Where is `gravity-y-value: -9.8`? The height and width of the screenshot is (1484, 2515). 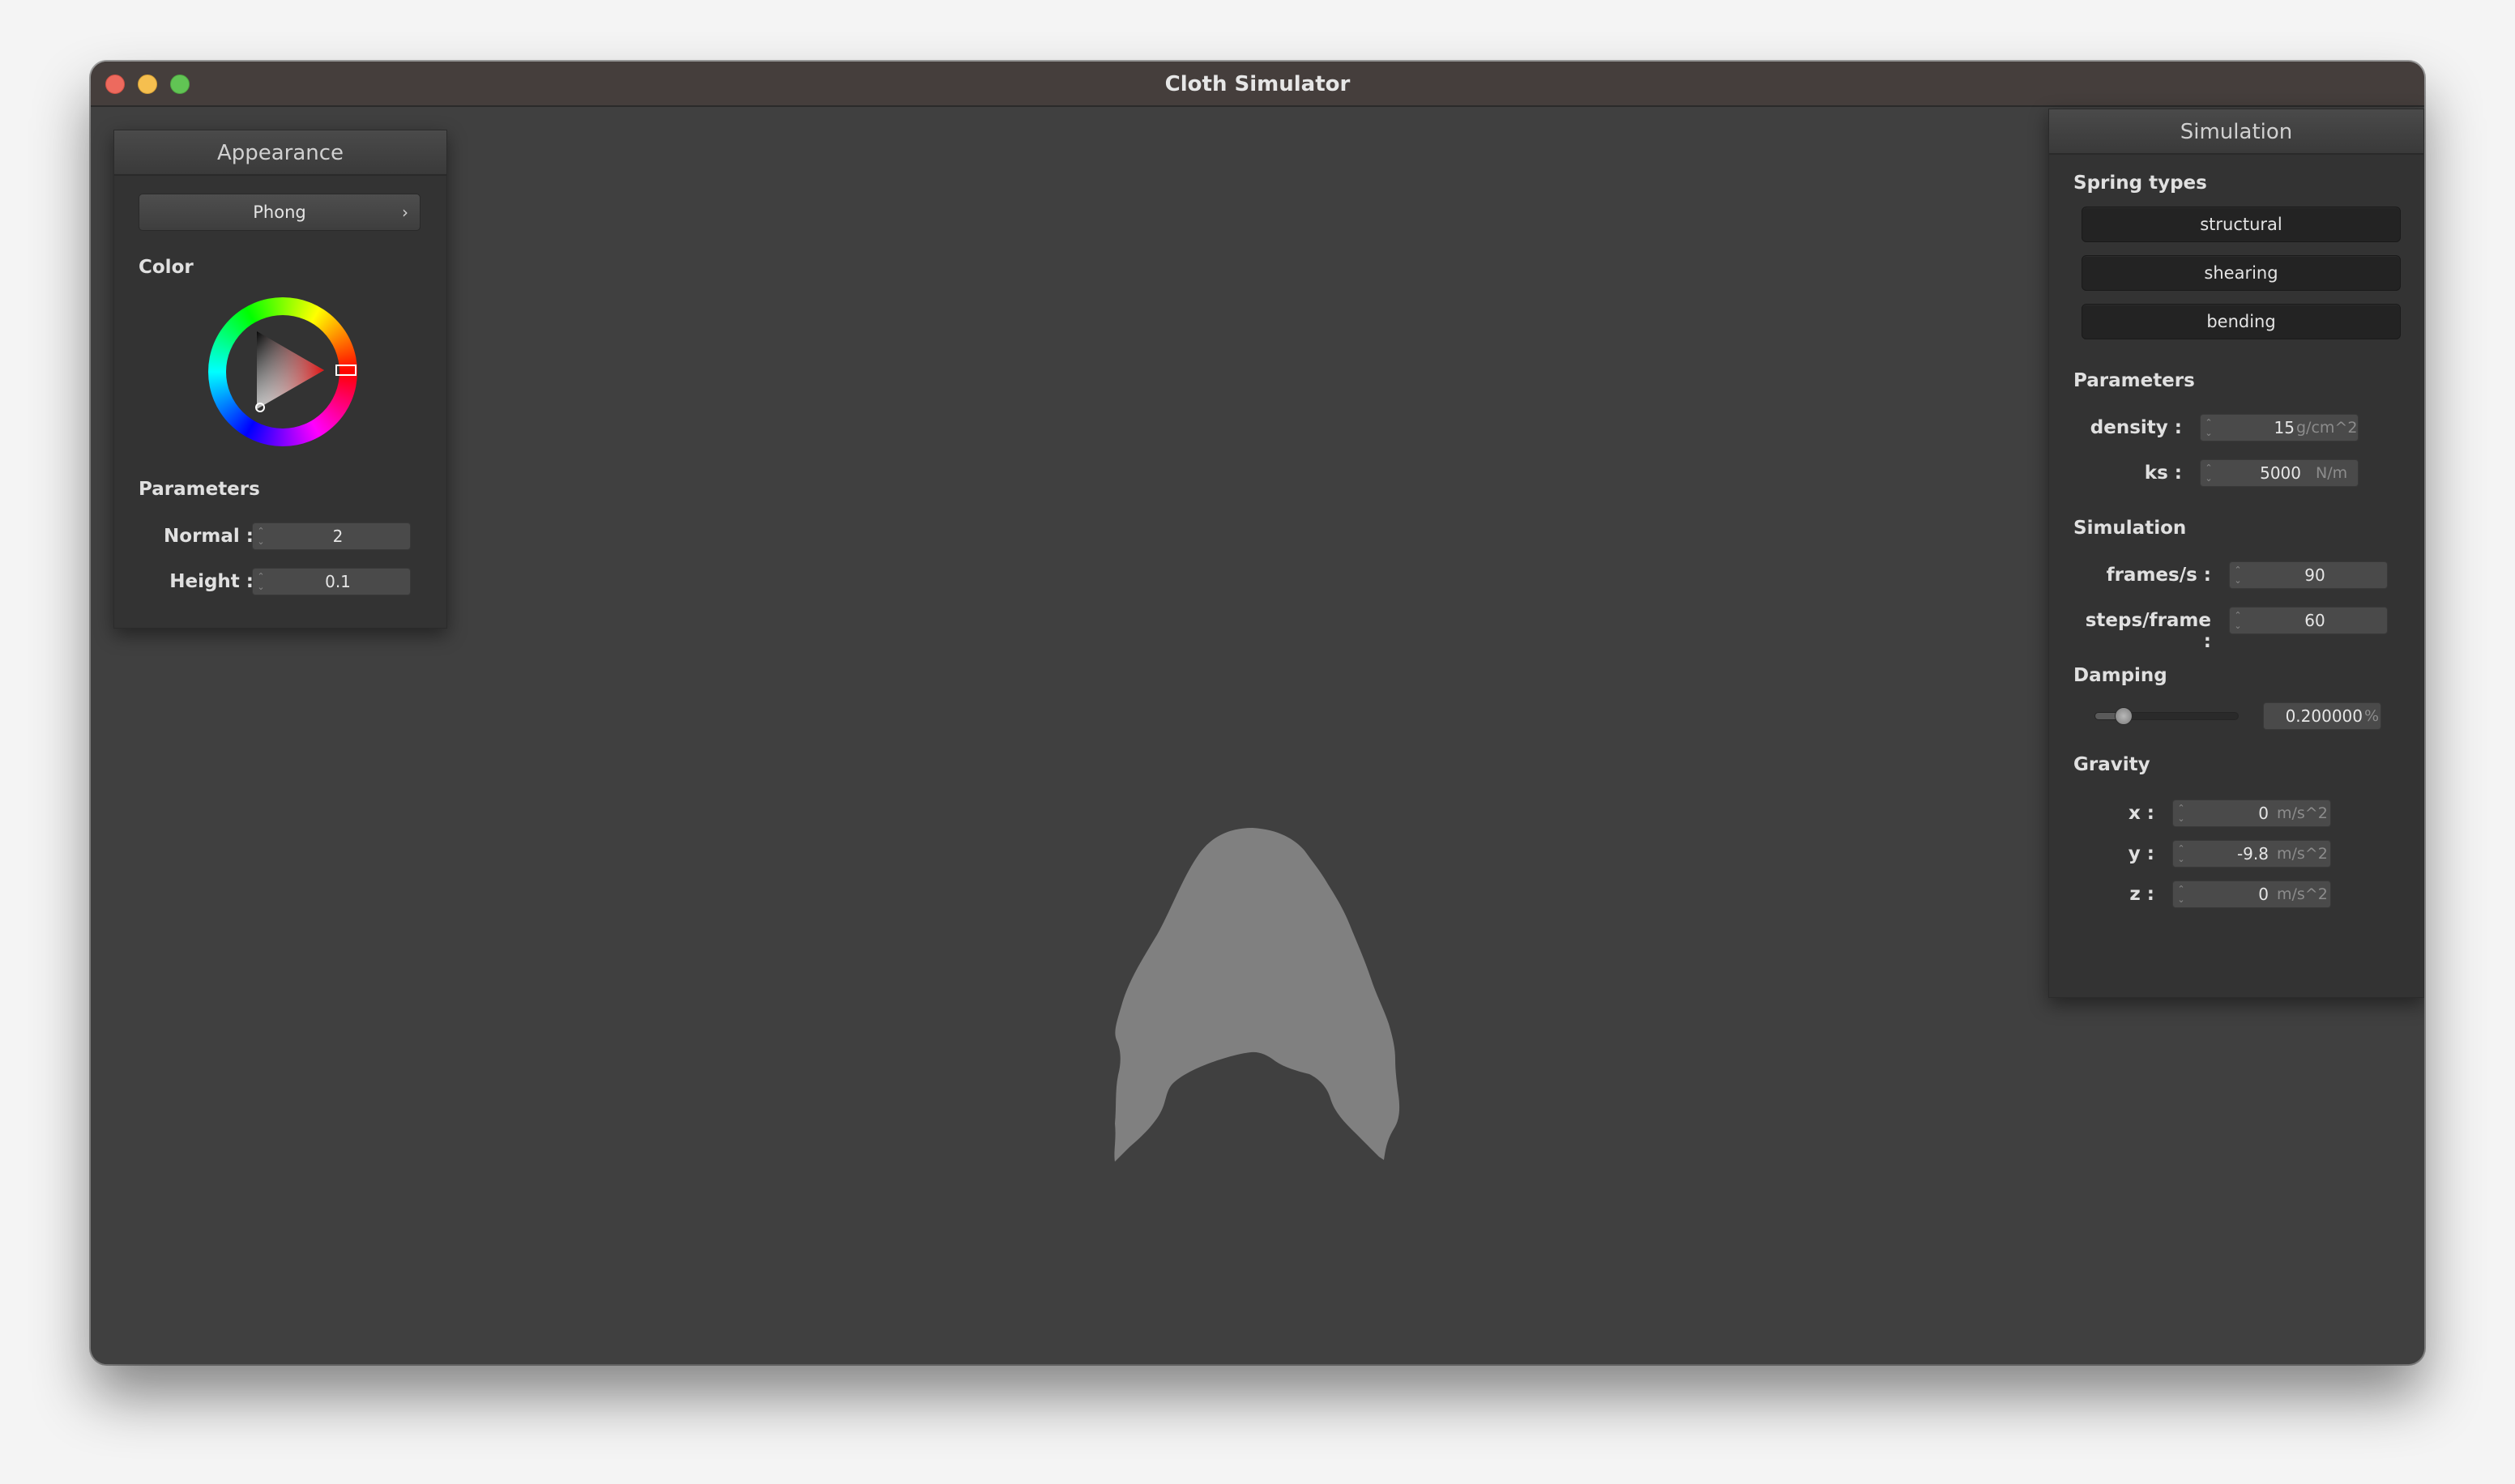 gravity-y-value: -9.8 is located at coordinates (2252, 854).